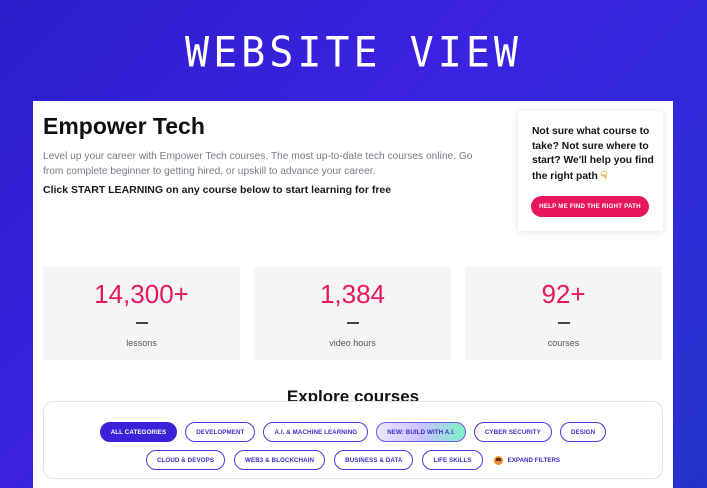 This screenshot has height=488, width=707. Describe the element at coordinates (280, 460) in the screenshot. I see `chip-web3-blockchain: WEB3 & BLOCKCHAIN` at that location.